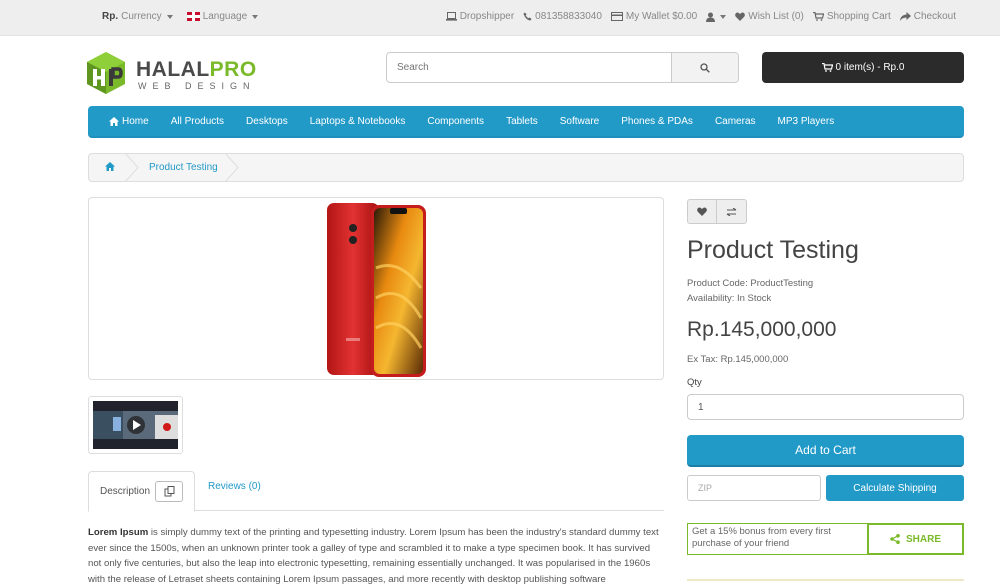 This screenshot has width=1000, height=585. What do you see at coordinates (858, 16) in the screenshot?
I see `shopping-cart-label: Shopping Cart` at bounding box center [858, 16].